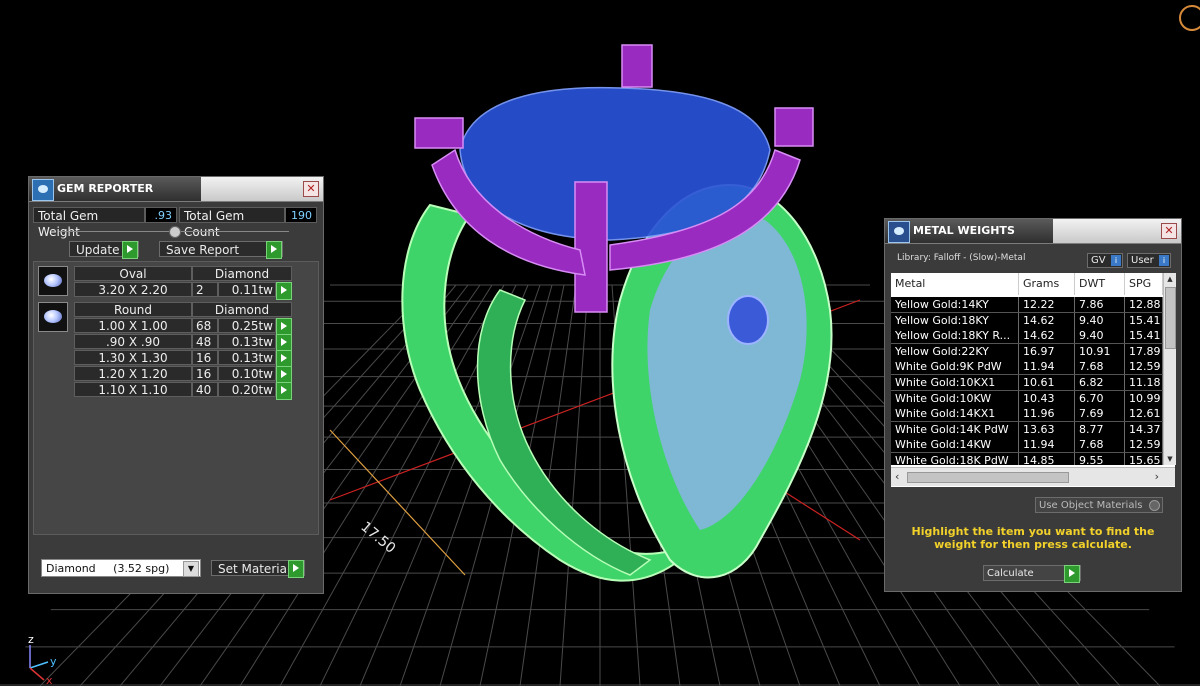 Image resolution: width=1200 pixels, height=686 pixels. What do you see at coordinates (897, 476) in the screenshot?
I see `scroll-left-icon: ‹` at bounding box center [897, 476].